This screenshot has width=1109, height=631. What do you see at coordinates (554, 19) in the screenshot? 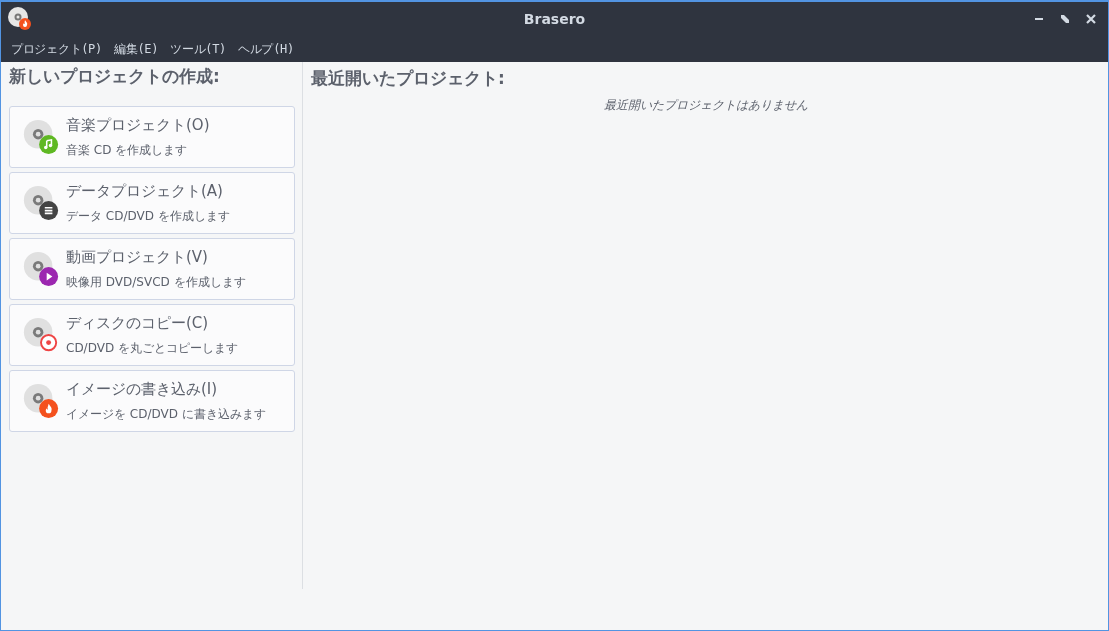
I see `window-title: Brasero` at bounding box center [554, 19].